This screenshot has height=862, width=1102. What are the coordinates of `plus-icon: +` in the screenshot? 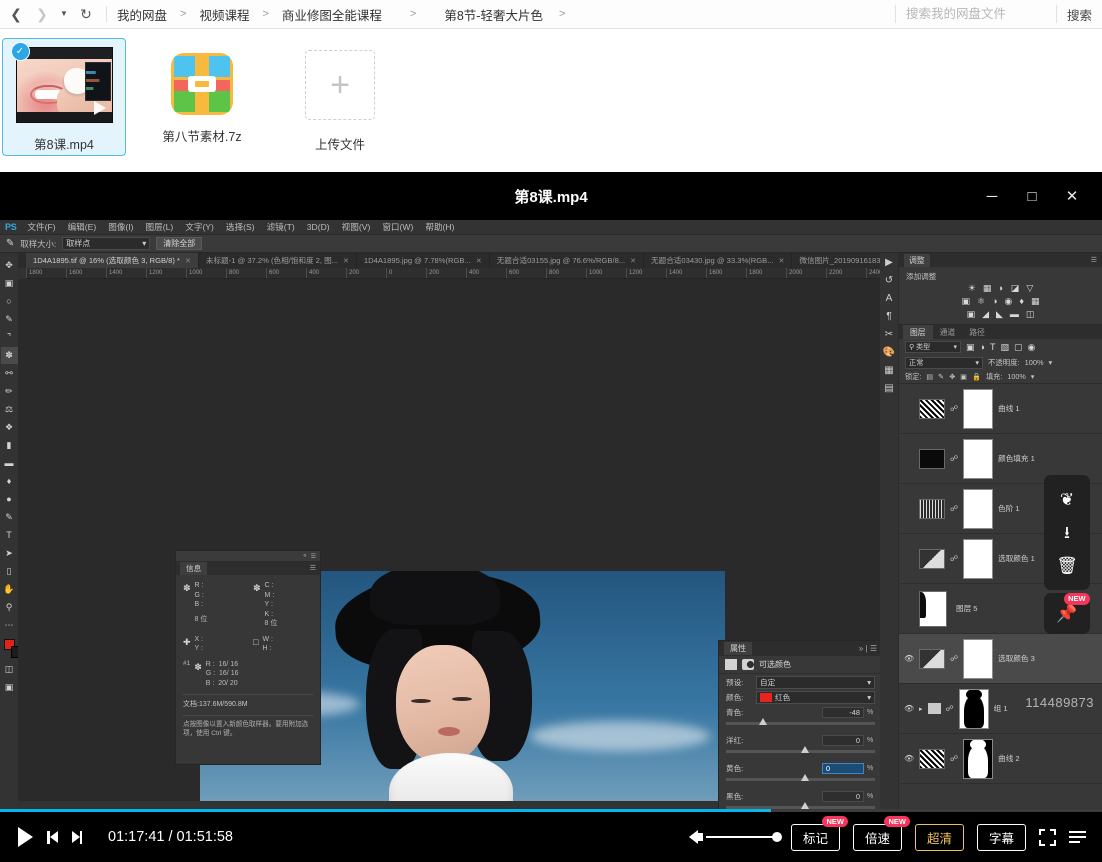 It's located at (340, 85).